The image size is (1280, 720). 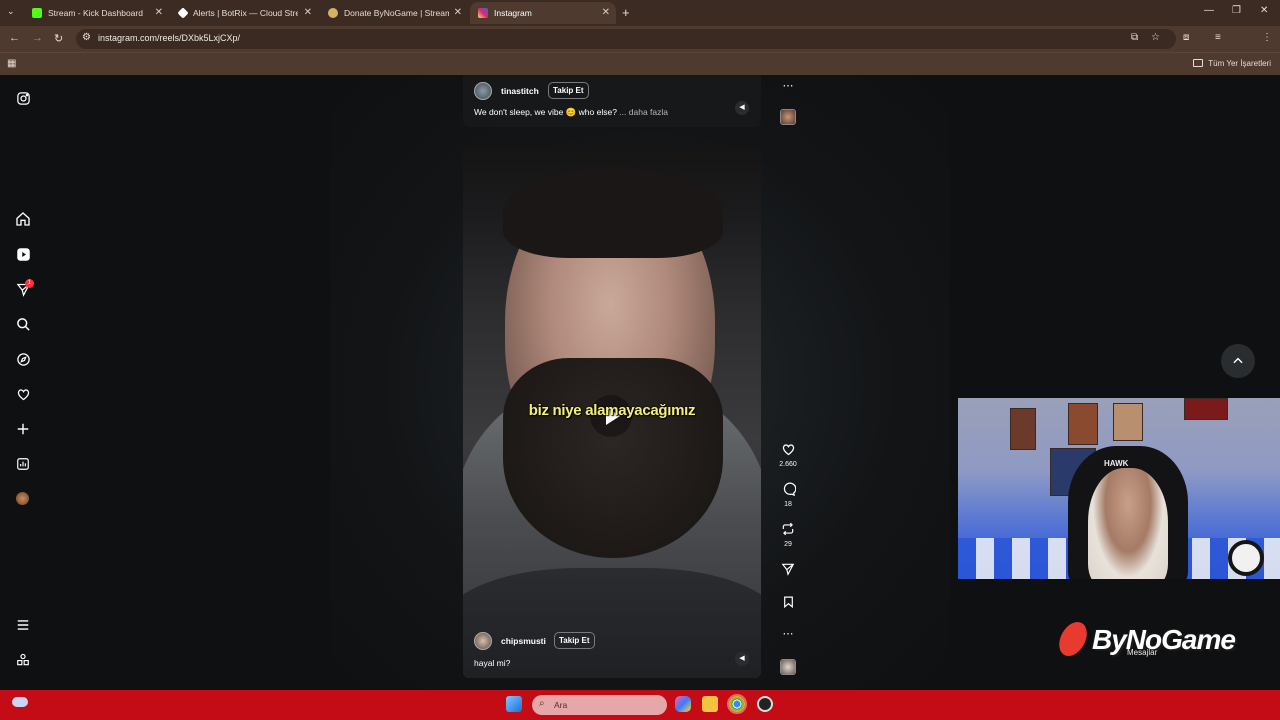 I want to click on chrome-icon, so click(x=737, y=704).